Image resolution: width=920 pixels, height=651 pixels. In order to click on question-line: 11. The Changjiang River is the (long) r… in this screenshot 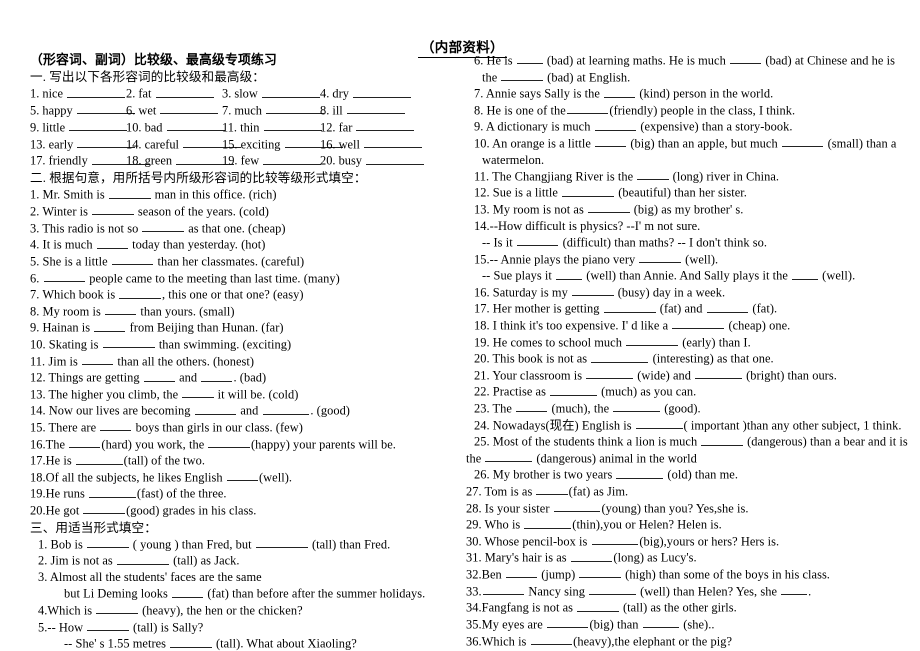, I will do `click(627, 176)`.